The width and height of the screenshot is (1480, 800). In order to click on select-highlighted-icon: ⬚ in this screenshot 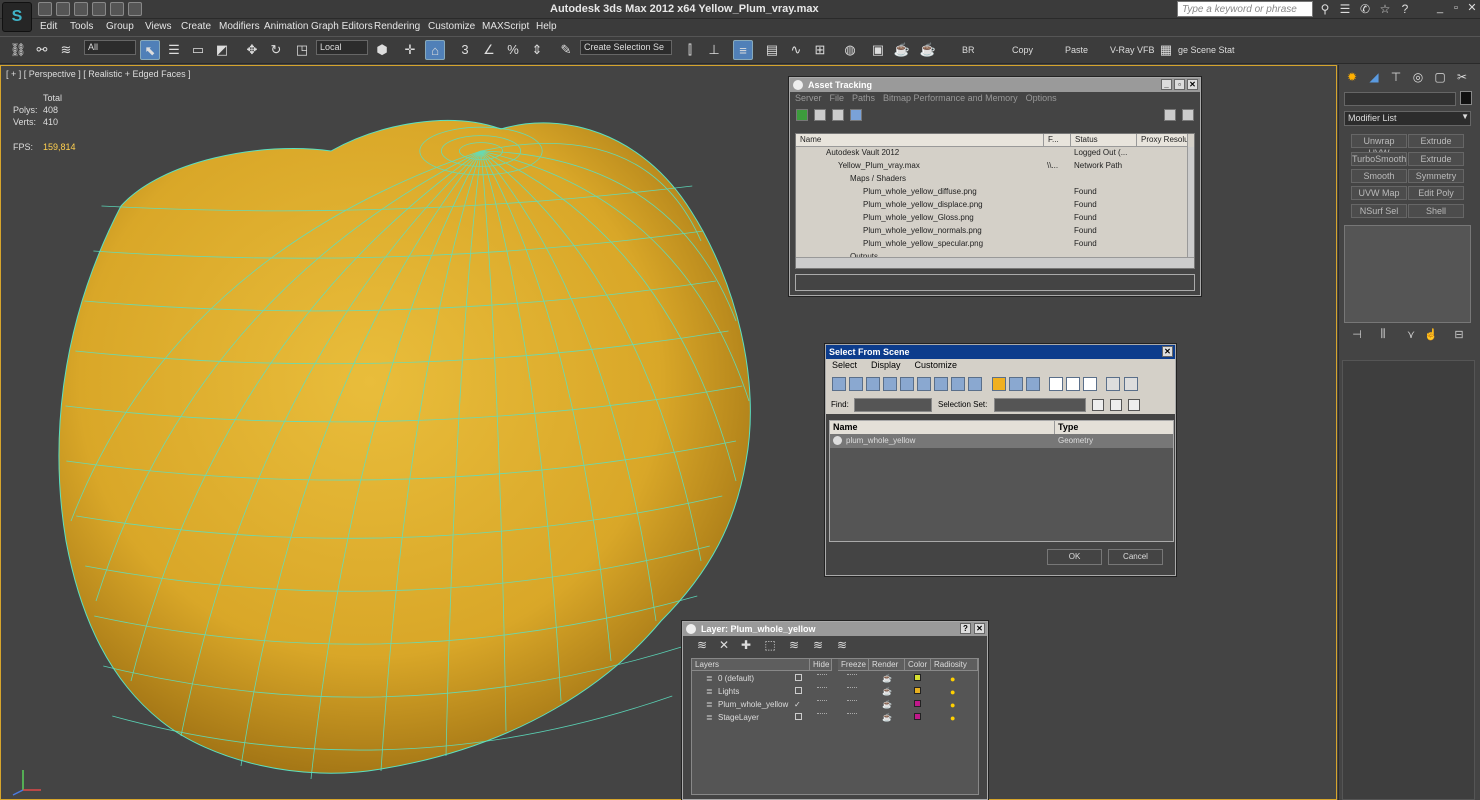, I will do `click(770, 645)`.